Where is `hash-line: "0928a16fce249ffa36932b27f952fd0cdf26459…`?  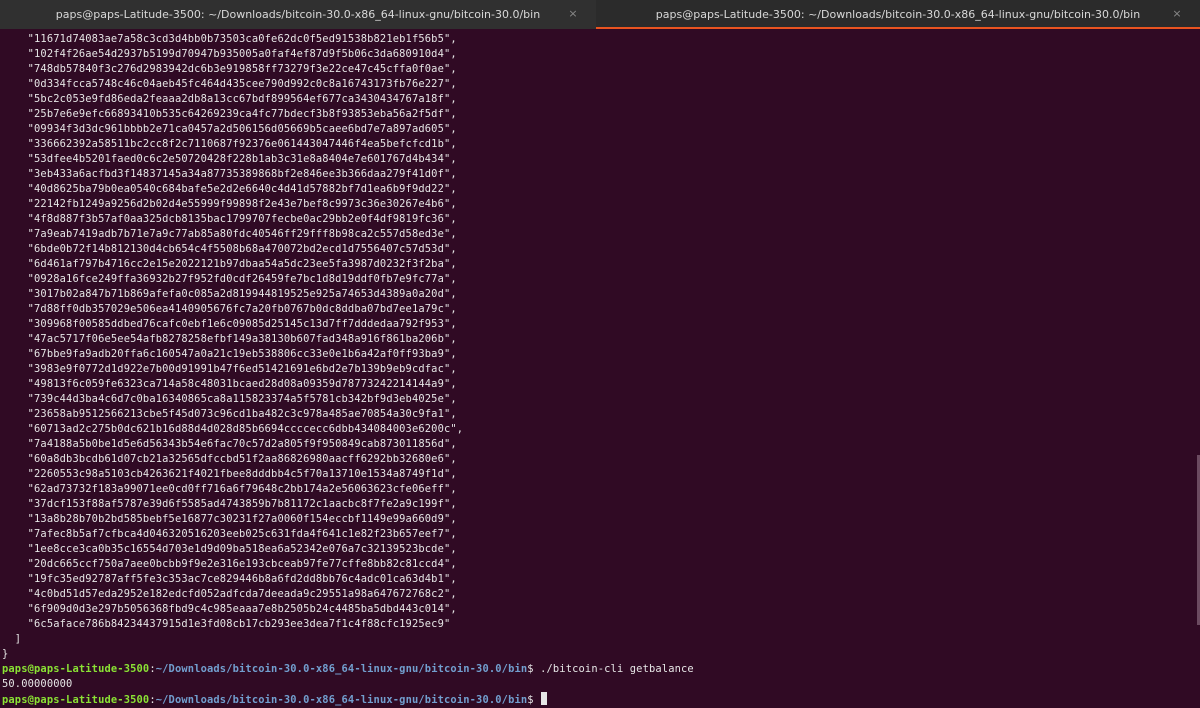 hash-line: "0928a16fce249ffa36932b27f952fd0cdf26459… is located at coordinates (229, 279).